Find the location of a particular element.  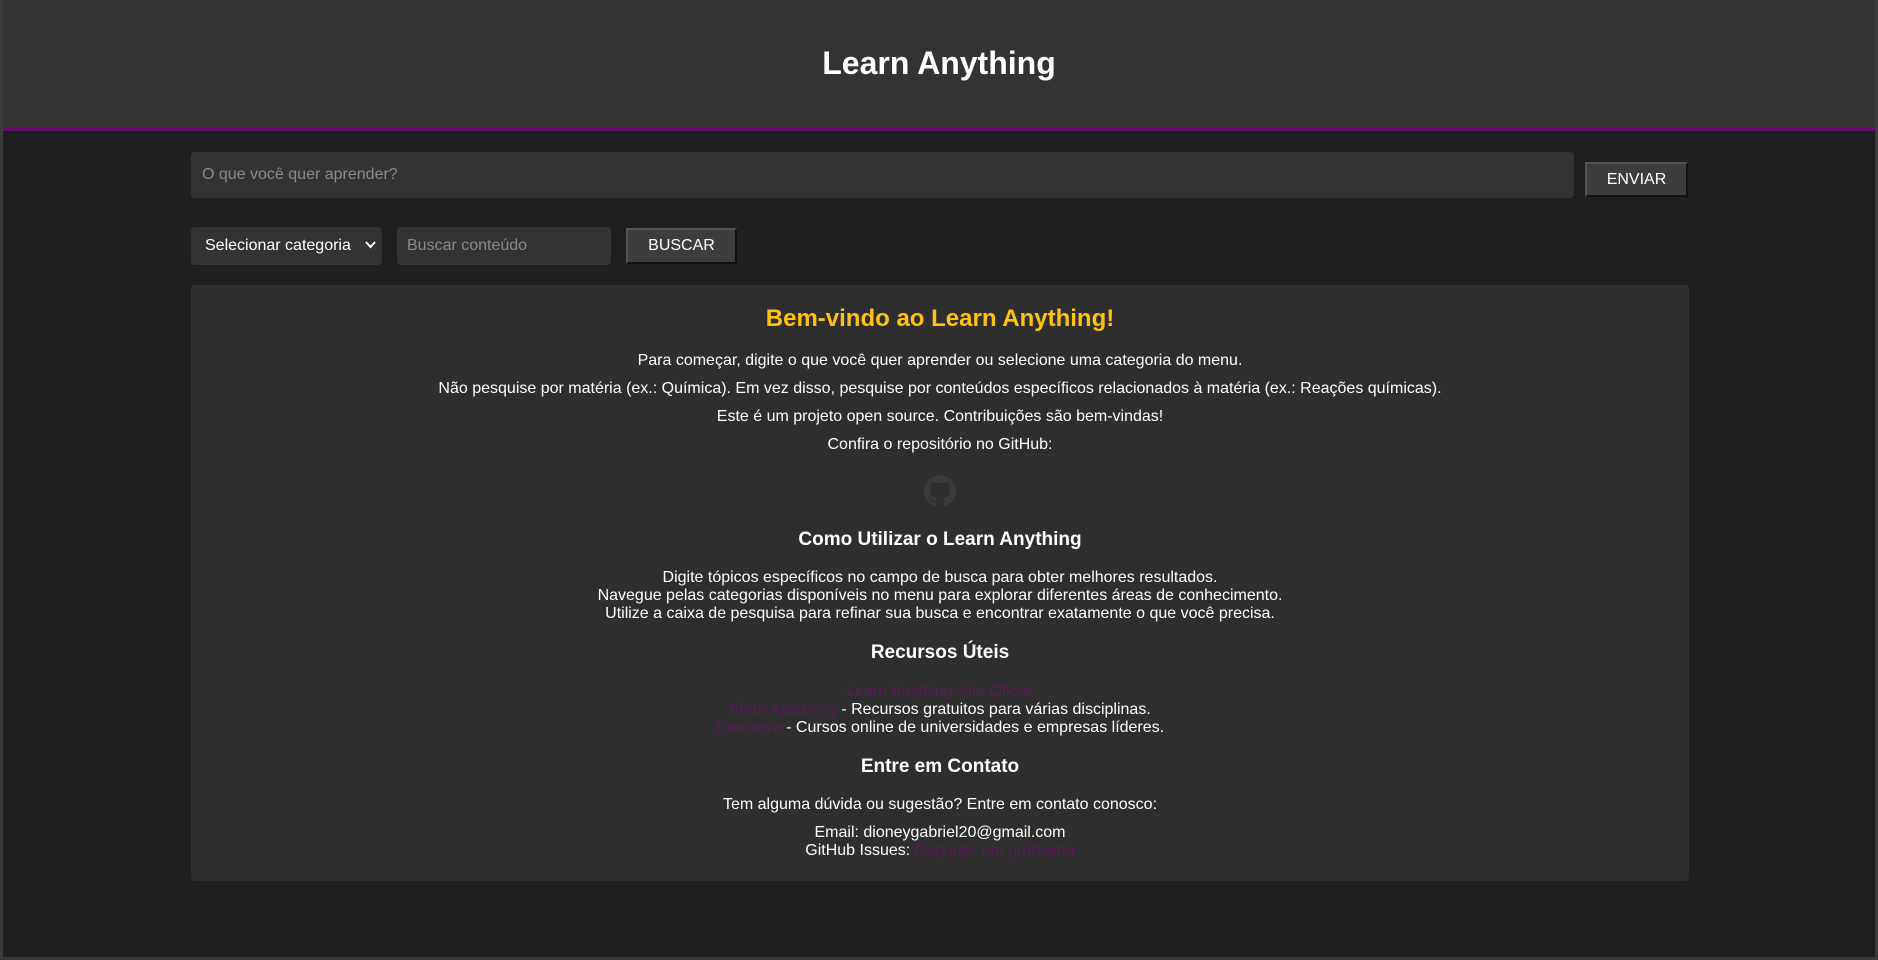

search-button: BUSCAR is located at coordinates (681, 246).